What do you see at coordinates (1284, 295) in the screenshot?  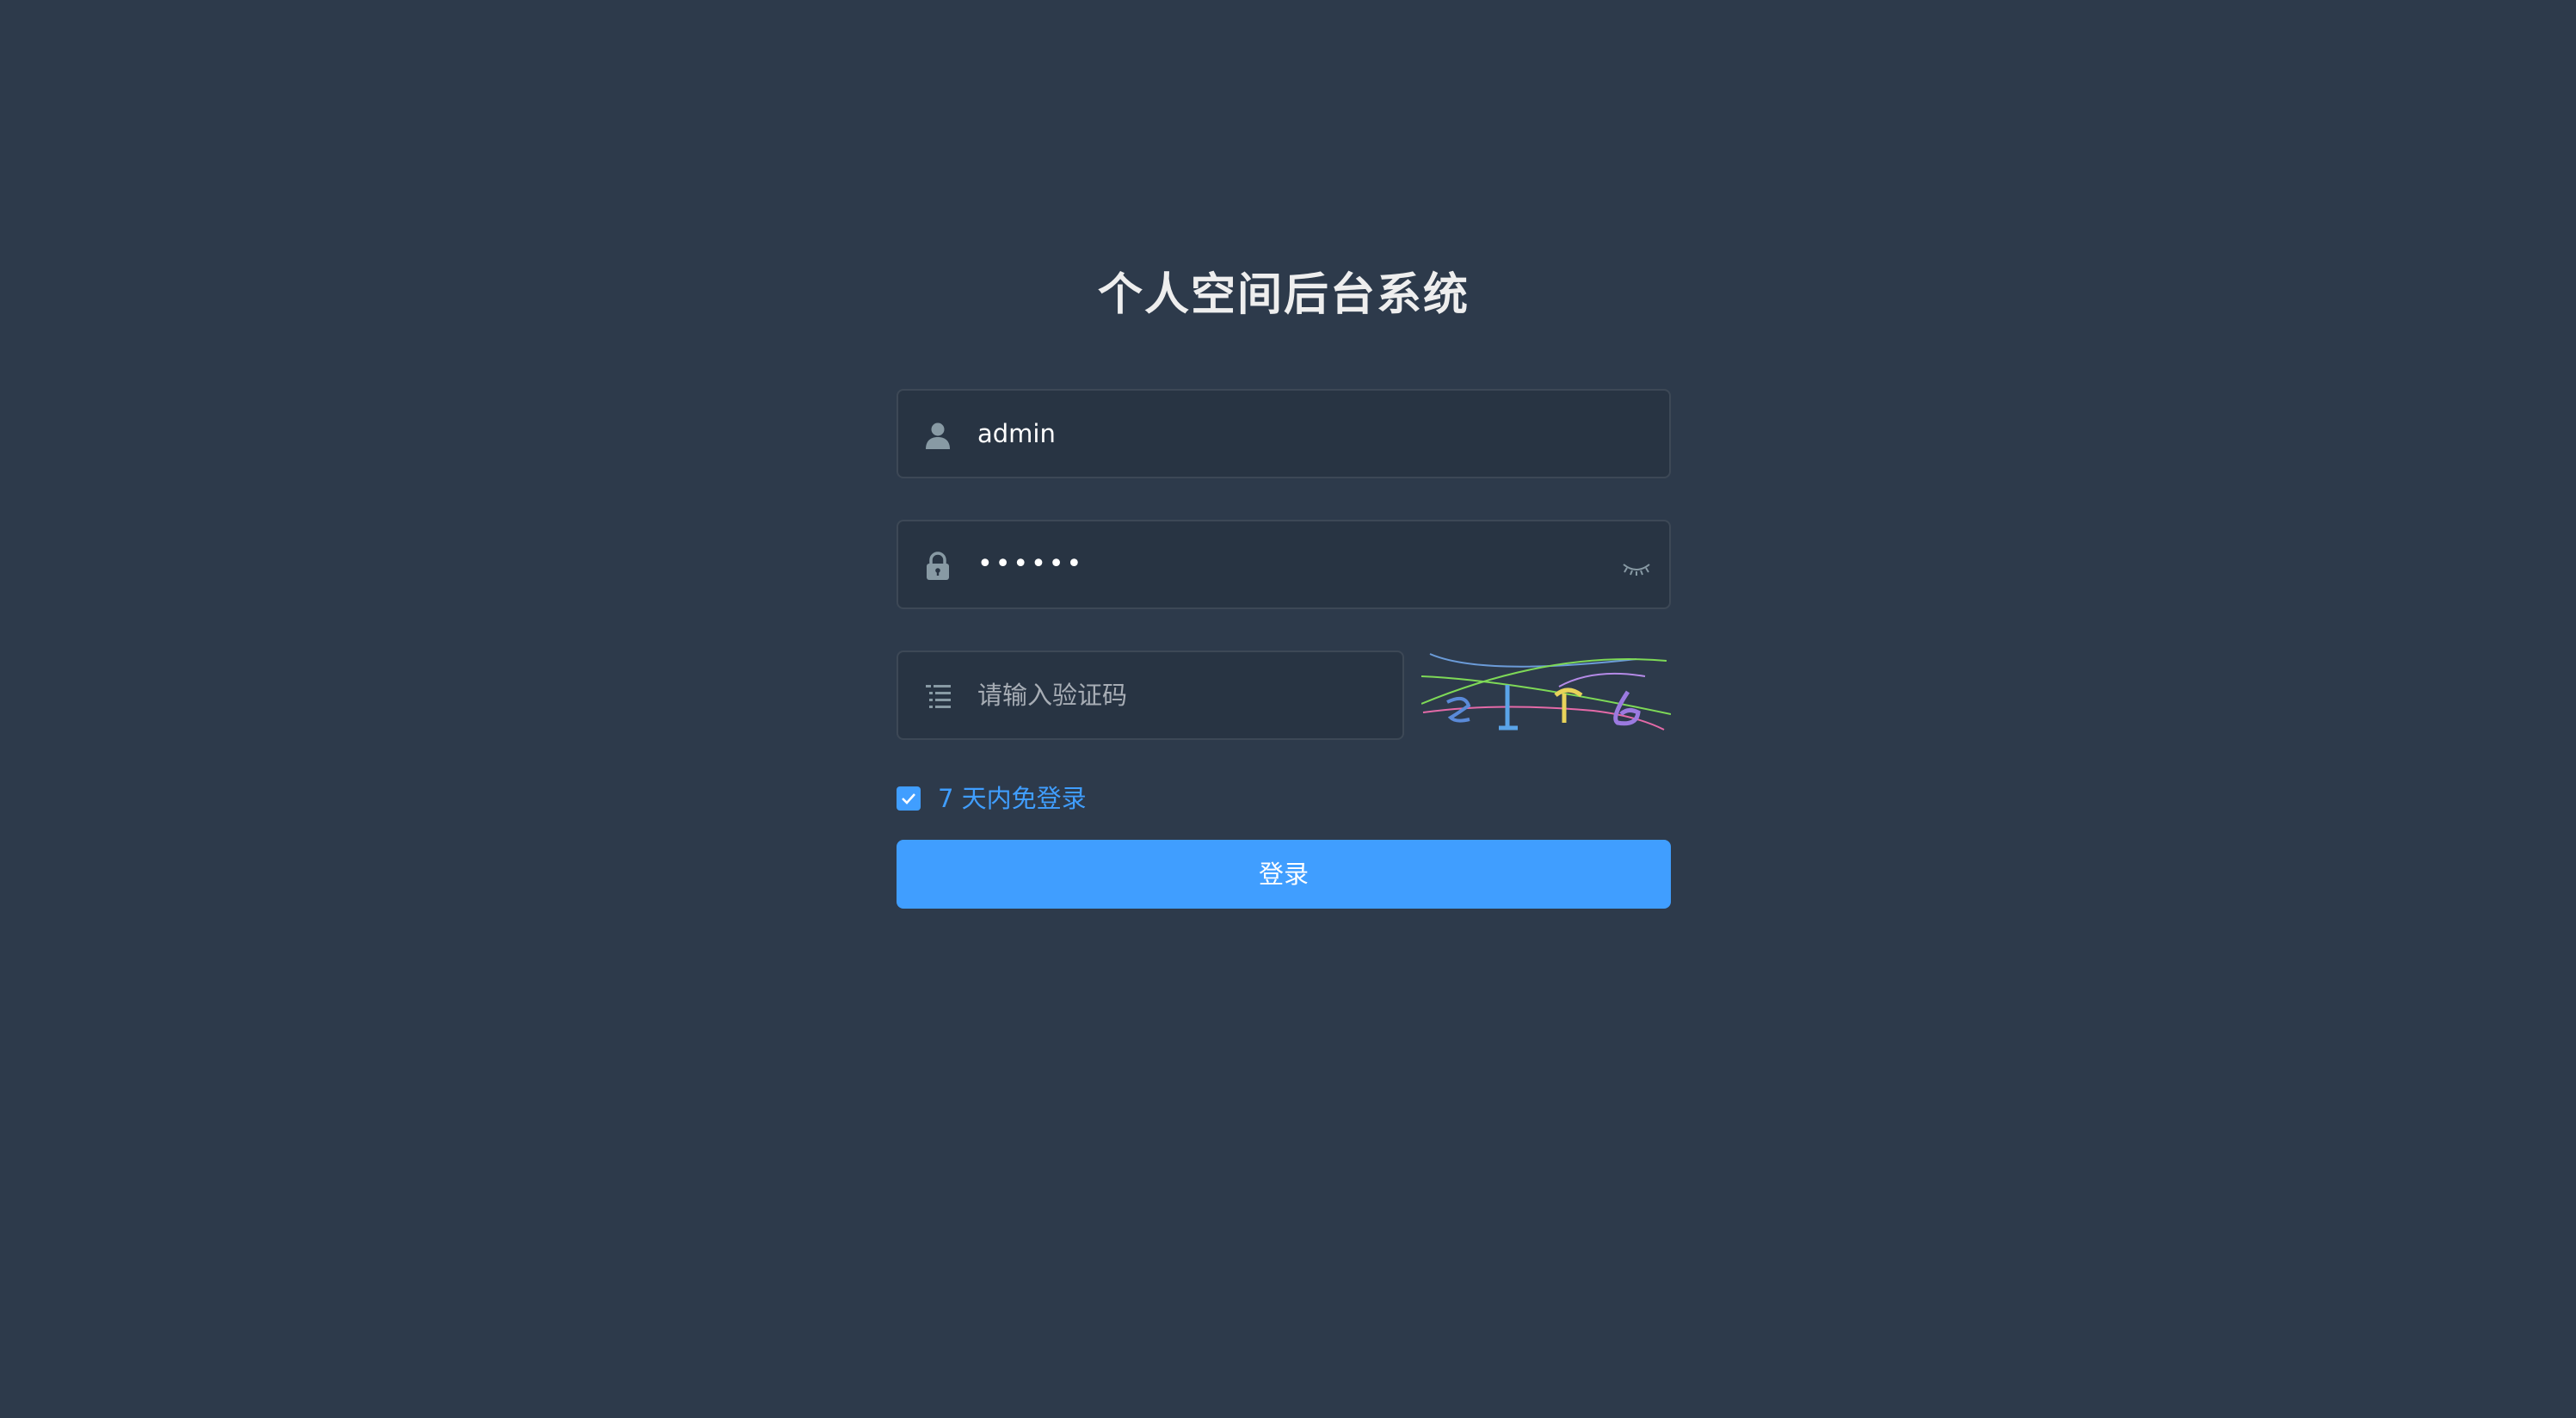 I see `page-title: 个人空间后台系统` at bounding box center [1284, 295].